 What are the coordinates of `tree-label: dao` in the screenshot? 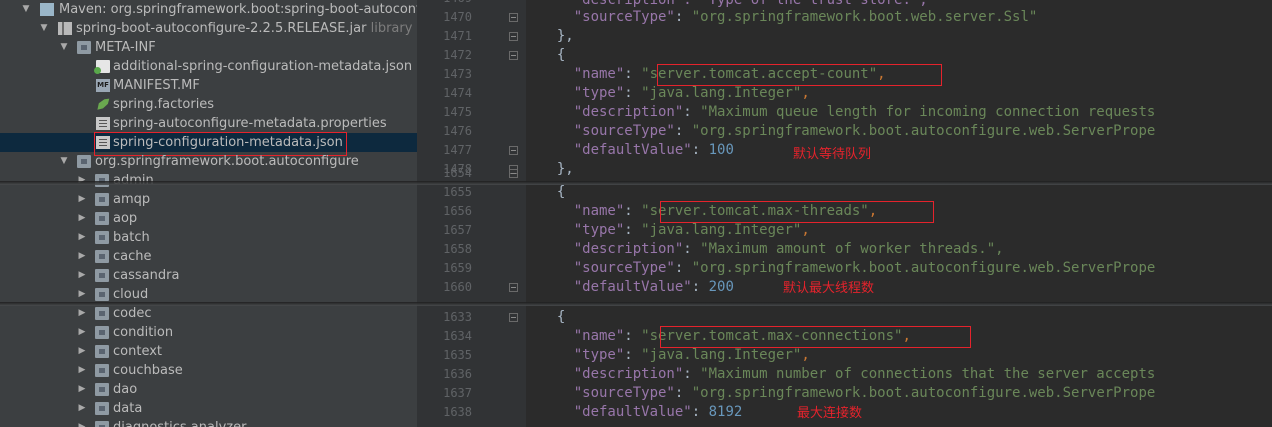 It's located at (125, 389).